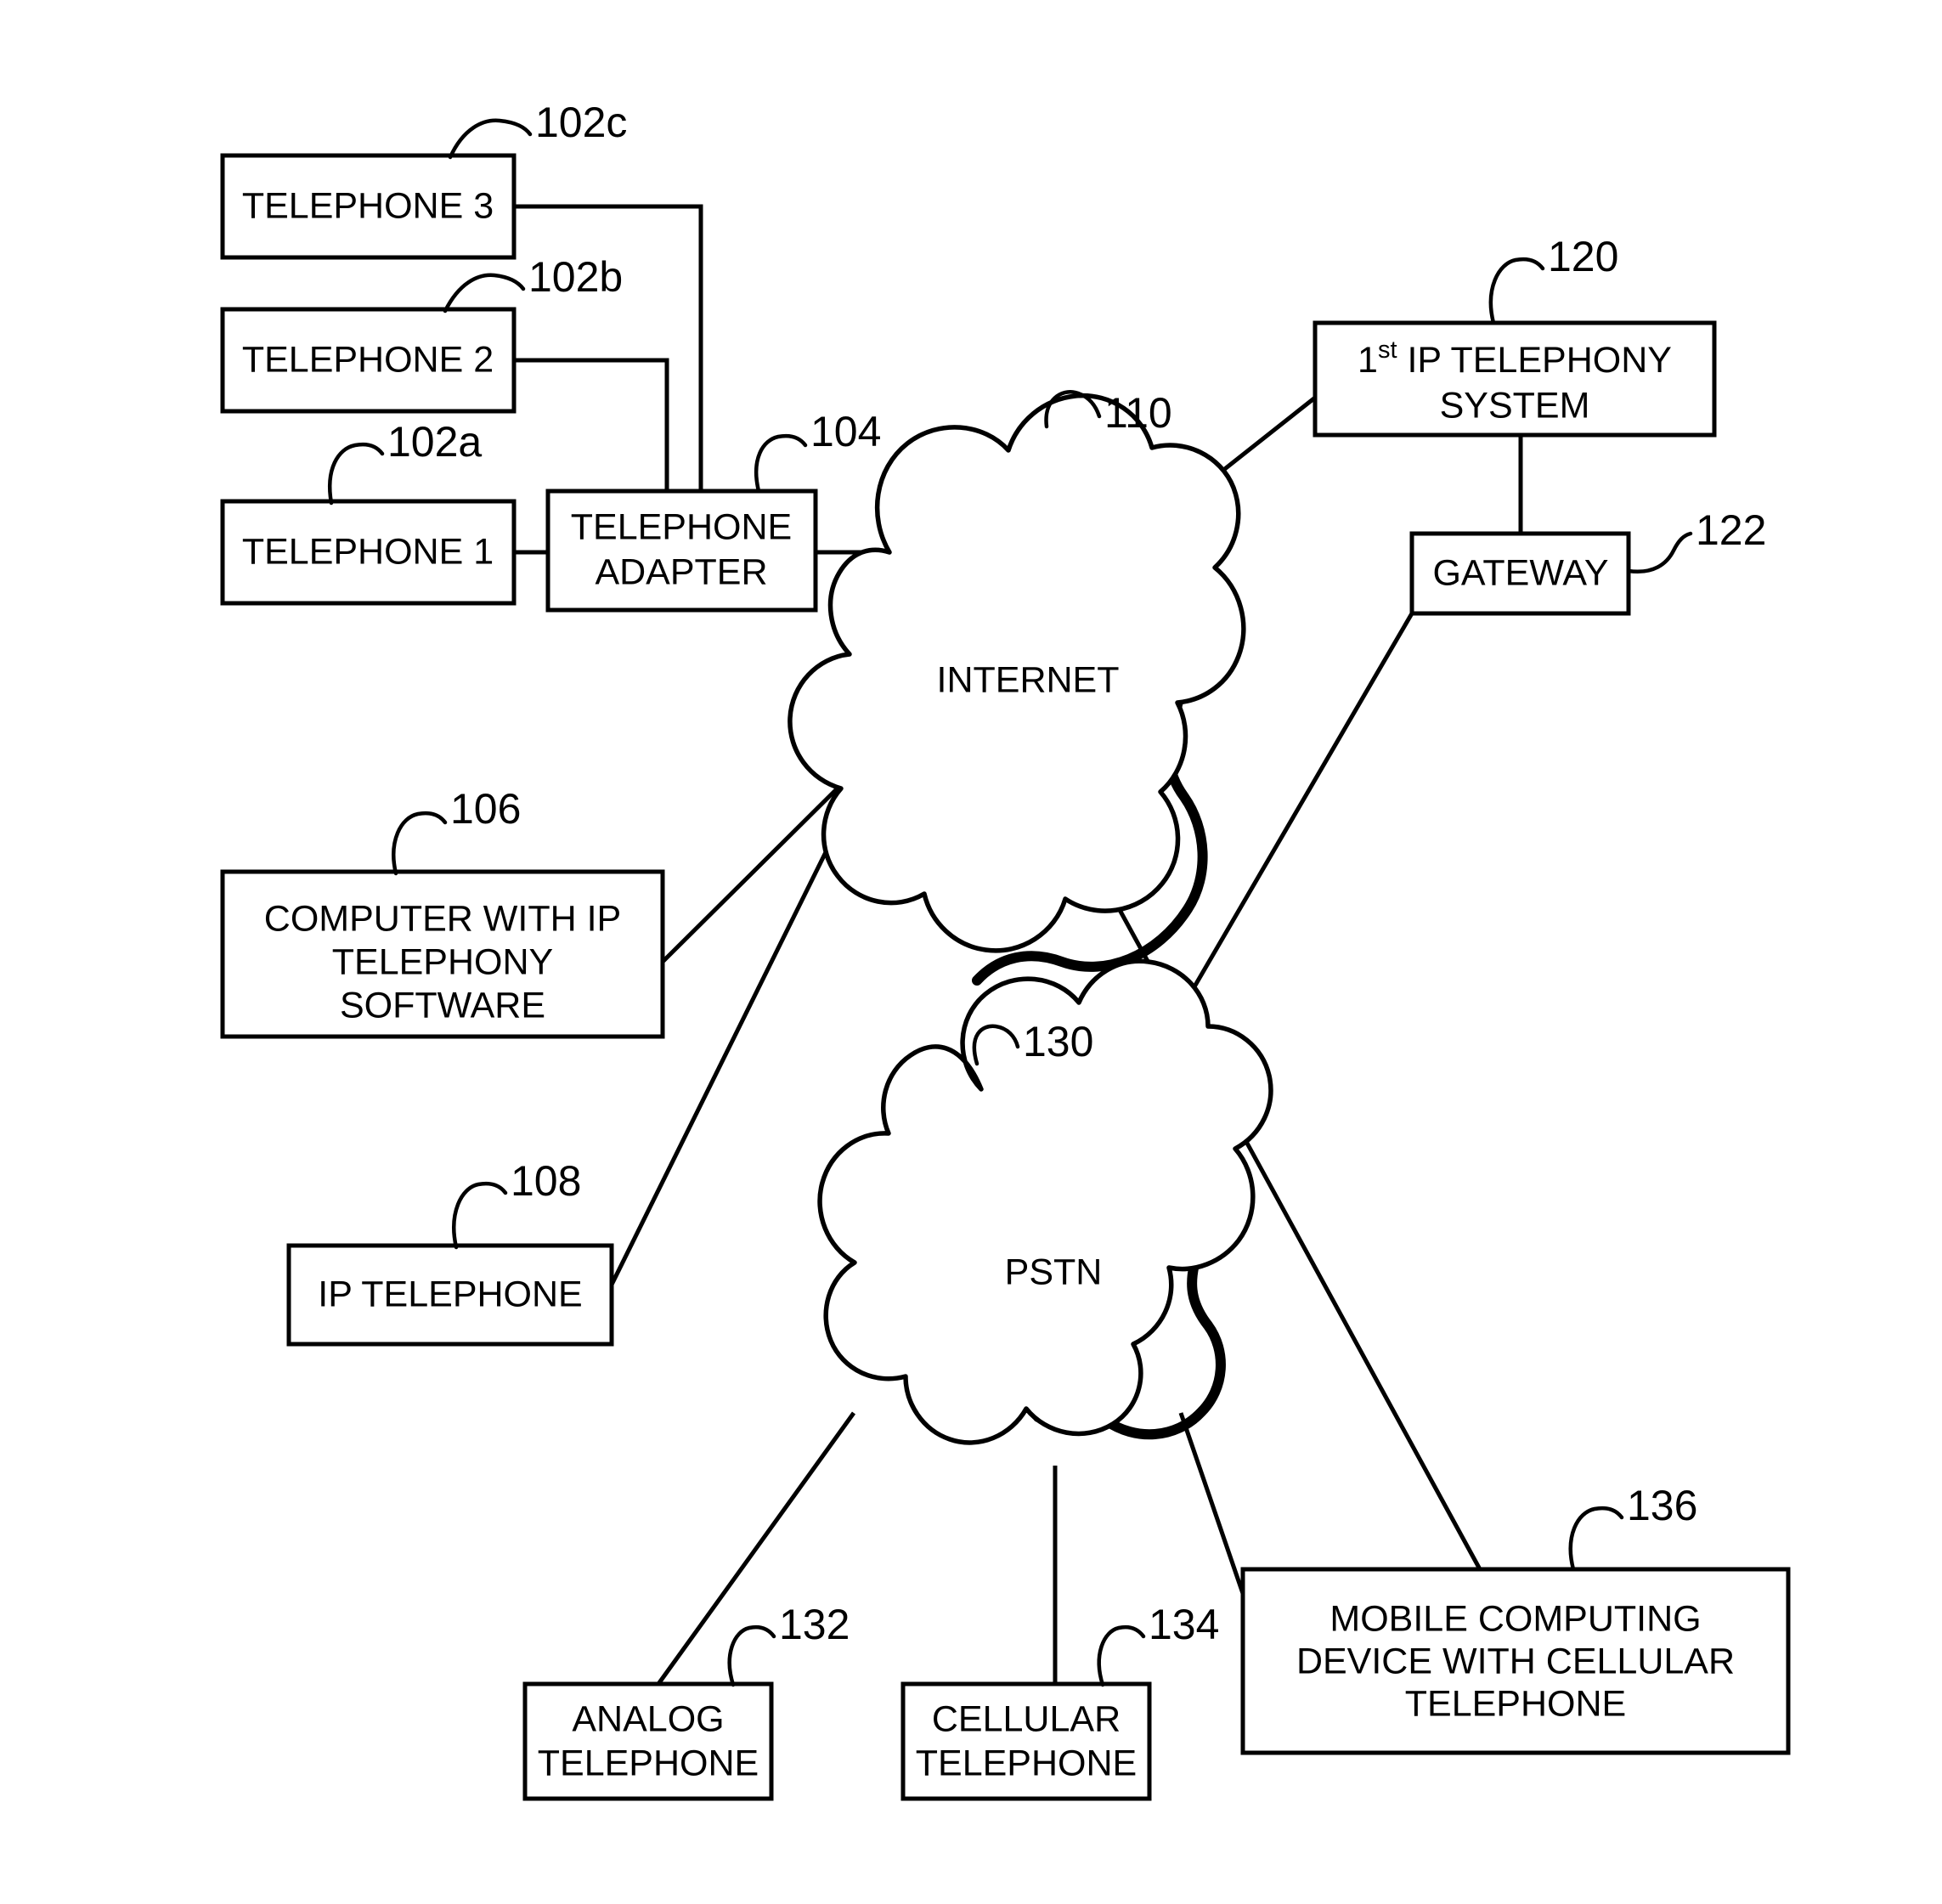 This screenshot has width=1942, height=1904. What do you see at coordinates (1596, 1539) in the screenshot?
I see `ref-136-leader-line` at bounding box center [1596, 1539].